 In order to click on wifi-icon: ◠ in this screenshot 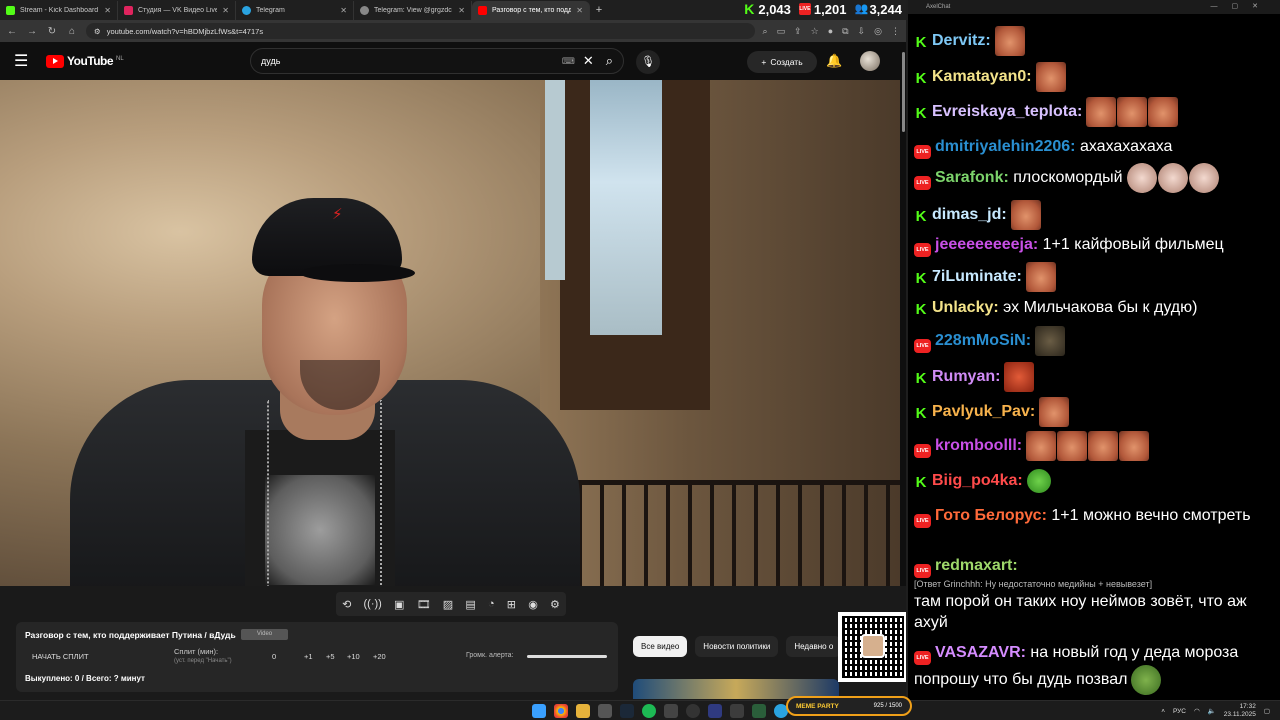, I will do `click(1197, 711)`.